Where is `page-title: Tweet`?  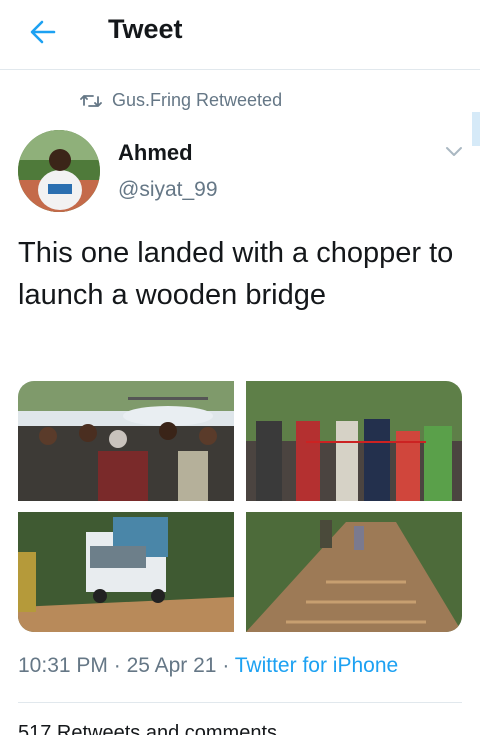 page-title: Tweet is located at coordinates (145, 29).